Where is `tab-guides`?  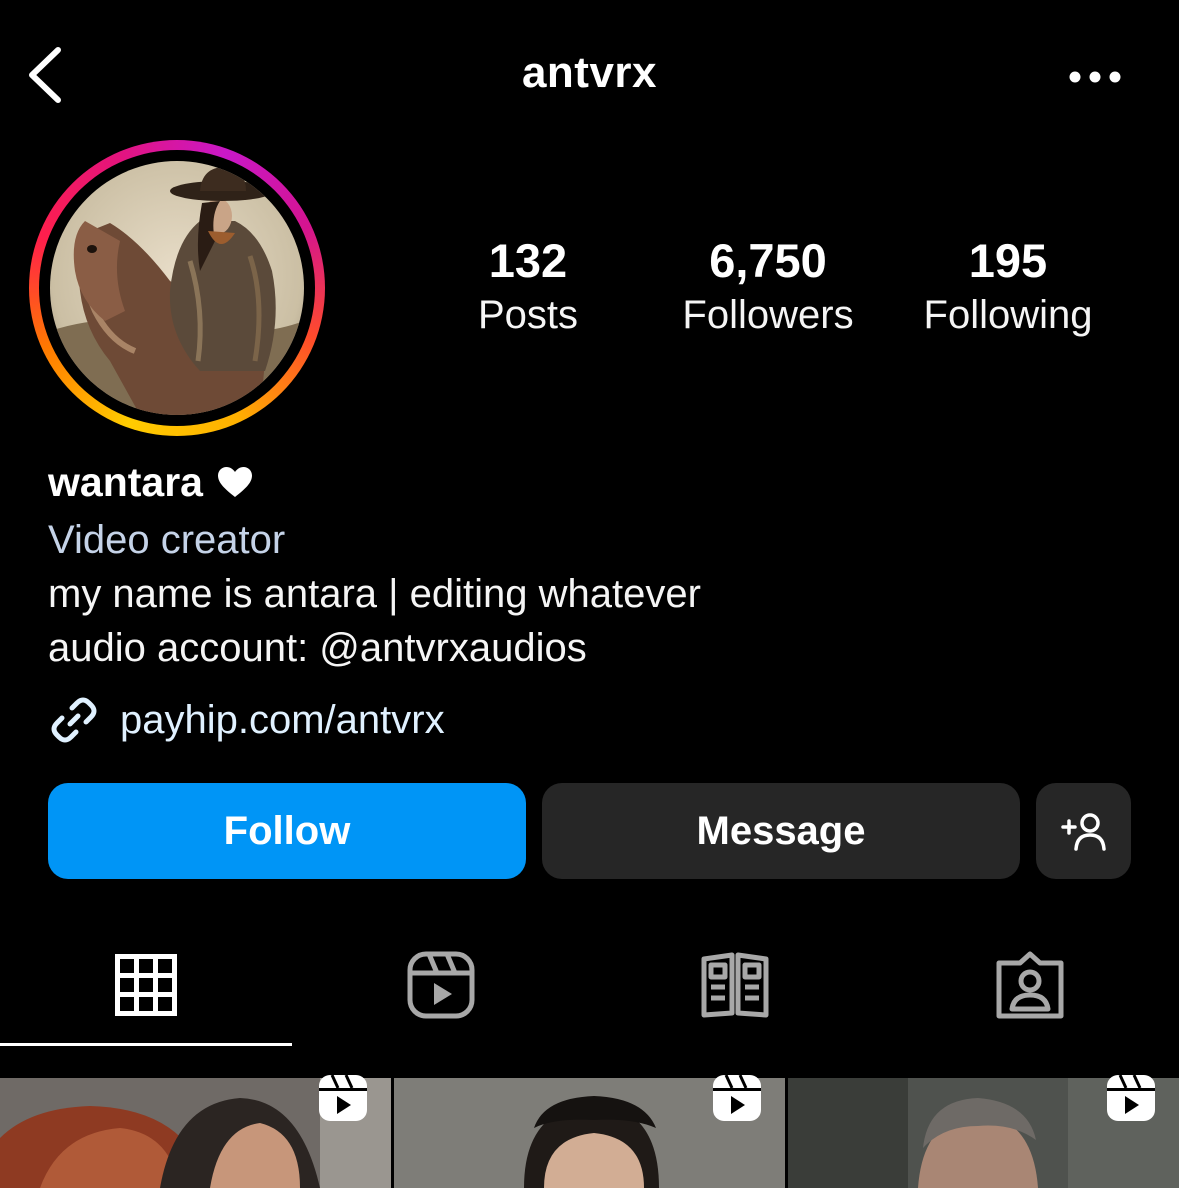 tab-guides is located at coordinates (735, 985).